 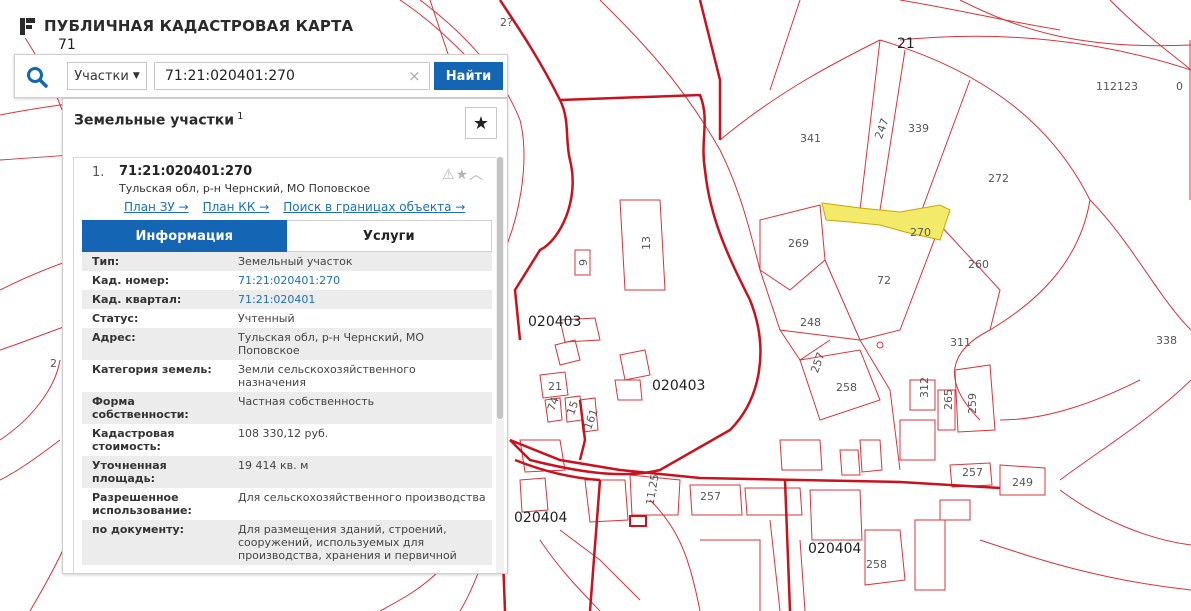 What do you see at coordinates (960, 342) in the screenshot?
I see `label-311: 311` at bounding box center [960, 342].